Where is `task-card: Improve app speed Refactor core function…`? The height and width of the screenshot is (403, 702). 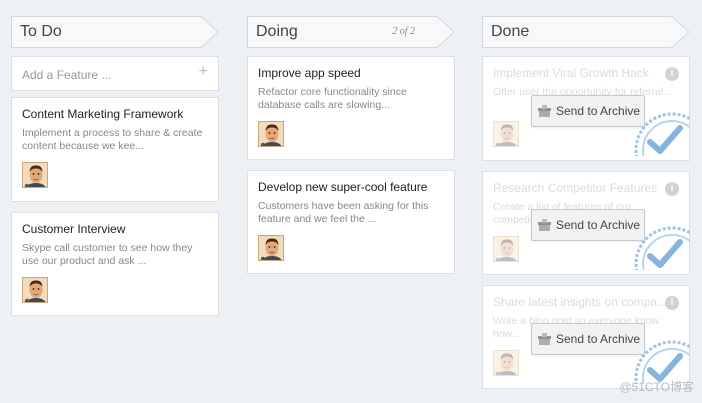
task-card: Improve app speed Refactor core function… is located at coordinates (351, 108).